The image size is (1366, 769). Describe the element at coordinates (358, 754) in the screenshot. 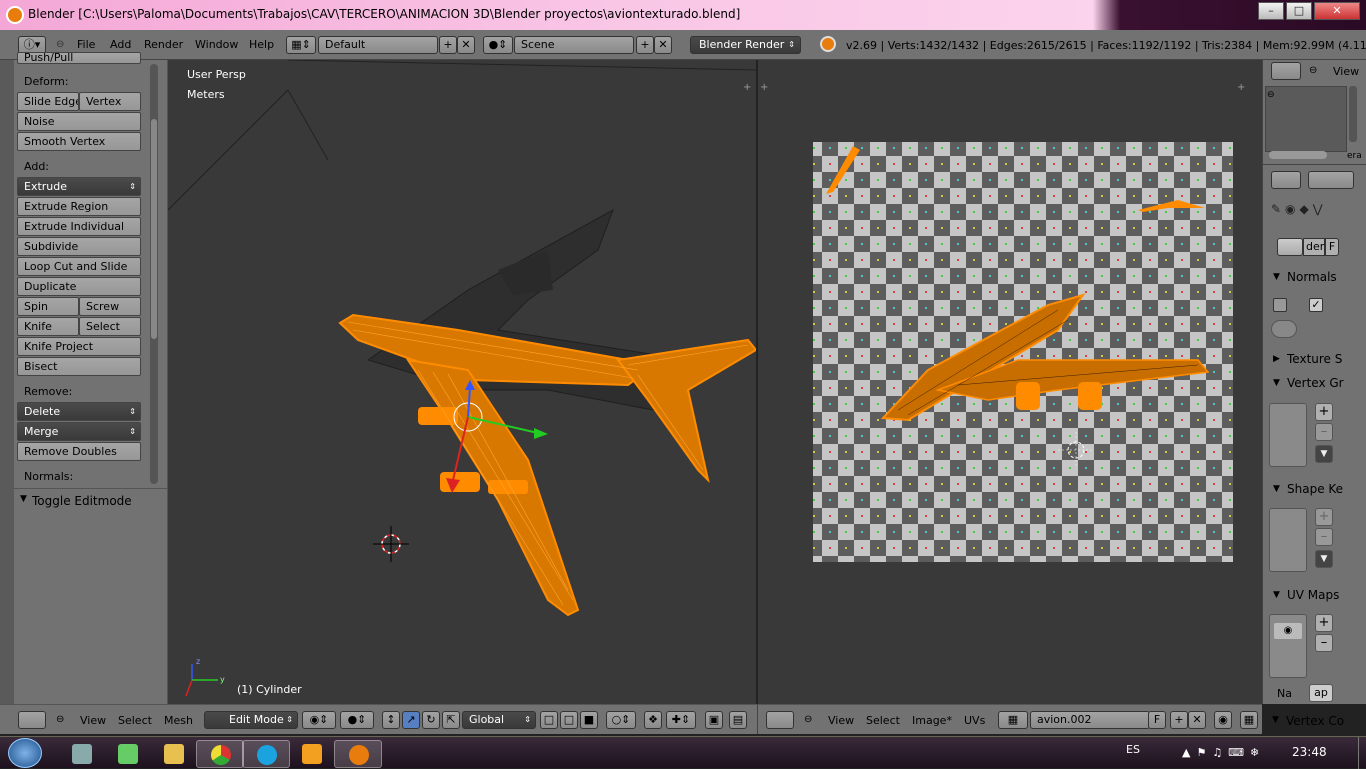

I see `taskbar-blender` at that location.